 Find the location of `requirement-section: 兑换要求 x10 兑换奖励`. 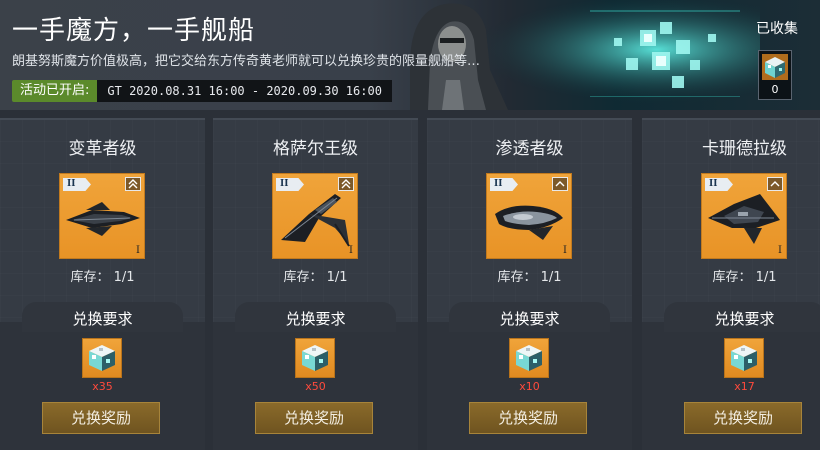

requirement-section: 兑换要求 x10 兑换奖励 is located at coordinates (529, 376).